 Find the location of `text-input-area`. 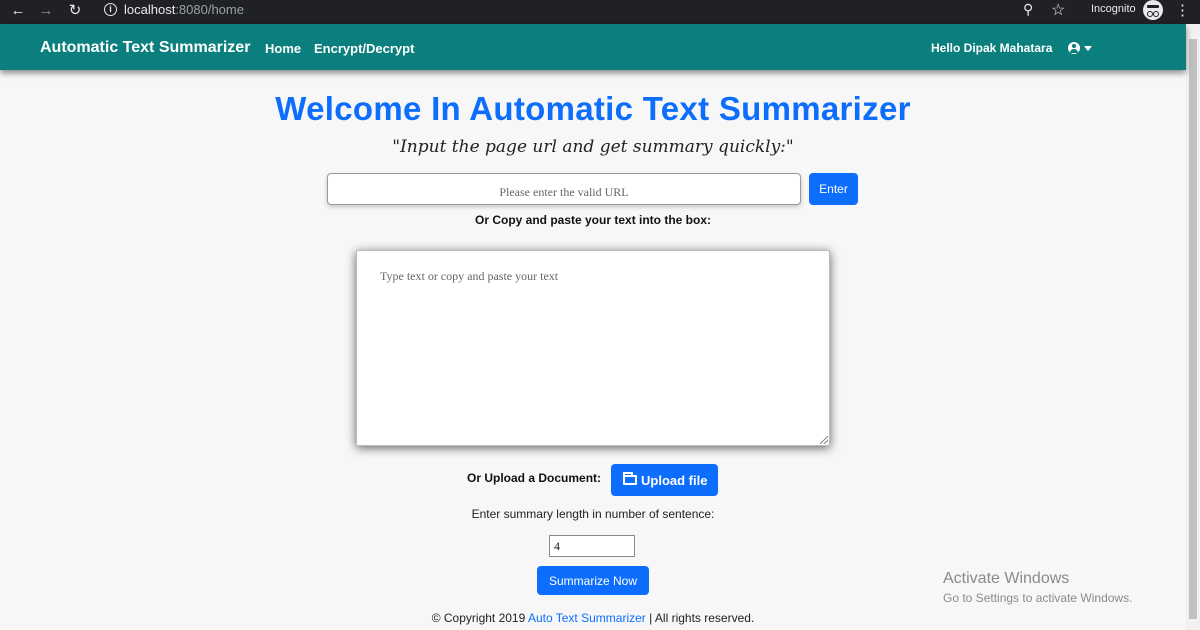

text-input-area is located at coordinates (593, 348).